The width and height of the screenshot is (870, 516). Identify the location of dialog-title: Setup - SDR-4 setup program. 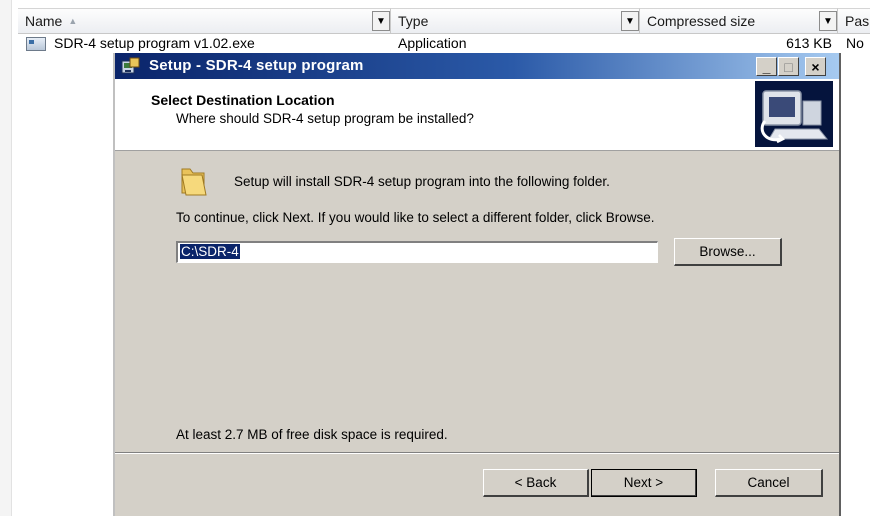
(256, 65).